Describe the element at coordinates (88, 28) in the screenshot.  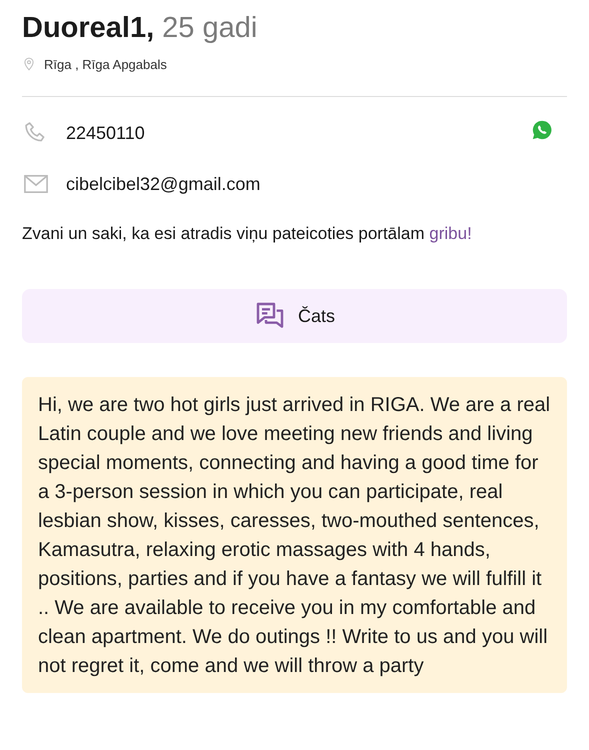
I see `profile-name: Duoreal1,` at that location.